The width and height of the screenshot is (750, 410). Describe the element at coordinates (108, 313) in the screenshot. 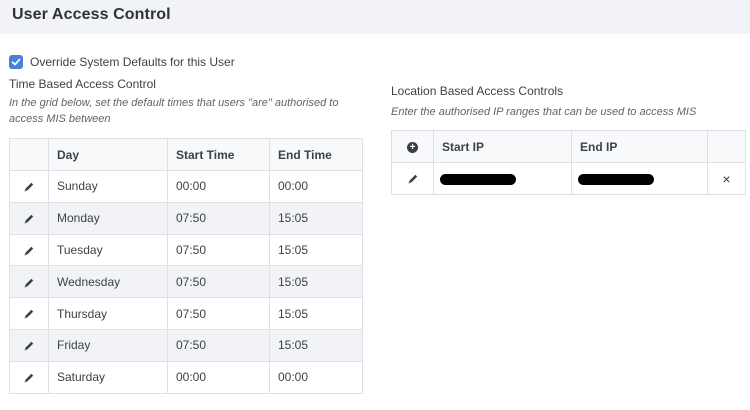

I see `day-cell: Thursday` at that location.